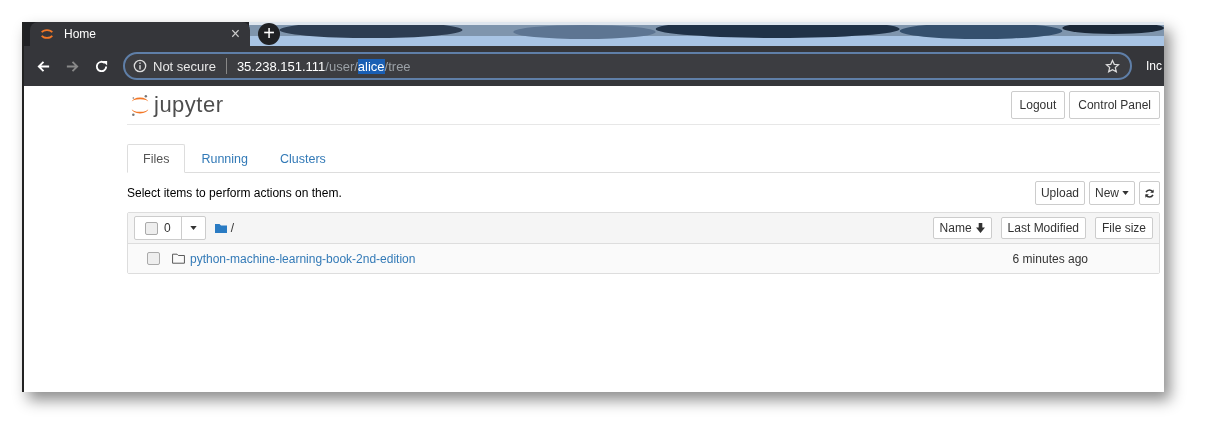 Image resolution: width=1206 pixels, height=434 pixels. What do you see at coordinates (189, 105) in the screenshot?
I see `logo-text: jupyter` at bounding box center [189, 105].